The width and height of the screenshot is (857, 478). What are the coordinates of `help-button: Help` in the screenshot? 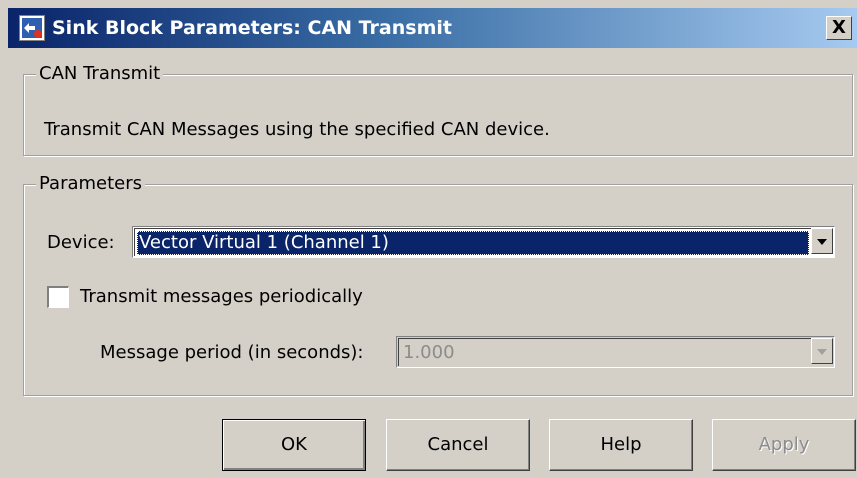 It's located at (621, 445).